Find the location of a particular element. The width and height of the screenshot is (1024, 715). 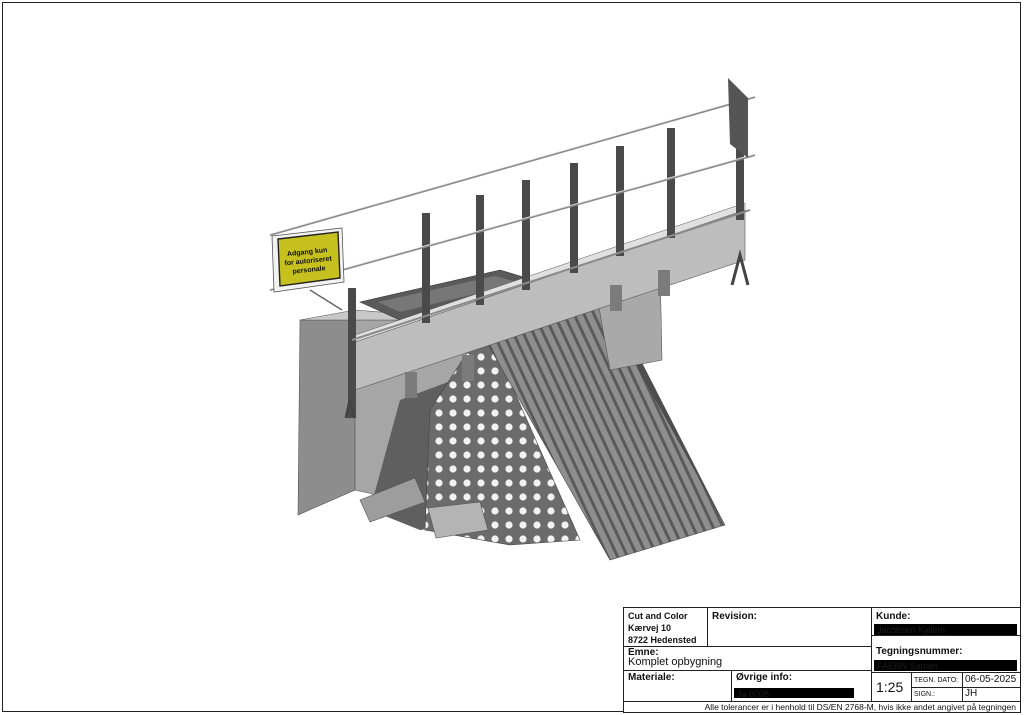

company-street: Kærvej 10 is located at coordinates (650, 628).